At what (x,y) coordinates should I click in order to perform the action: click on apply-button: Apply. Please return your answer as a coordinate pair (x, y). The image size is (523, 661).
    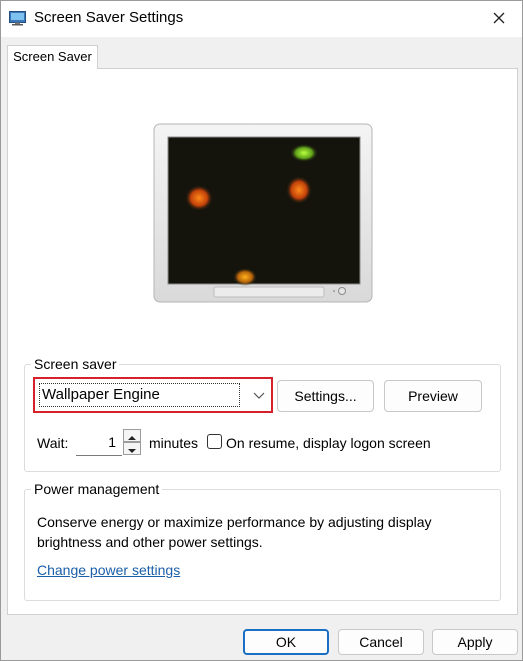
    Looking at the image, I should click on (475, 642).